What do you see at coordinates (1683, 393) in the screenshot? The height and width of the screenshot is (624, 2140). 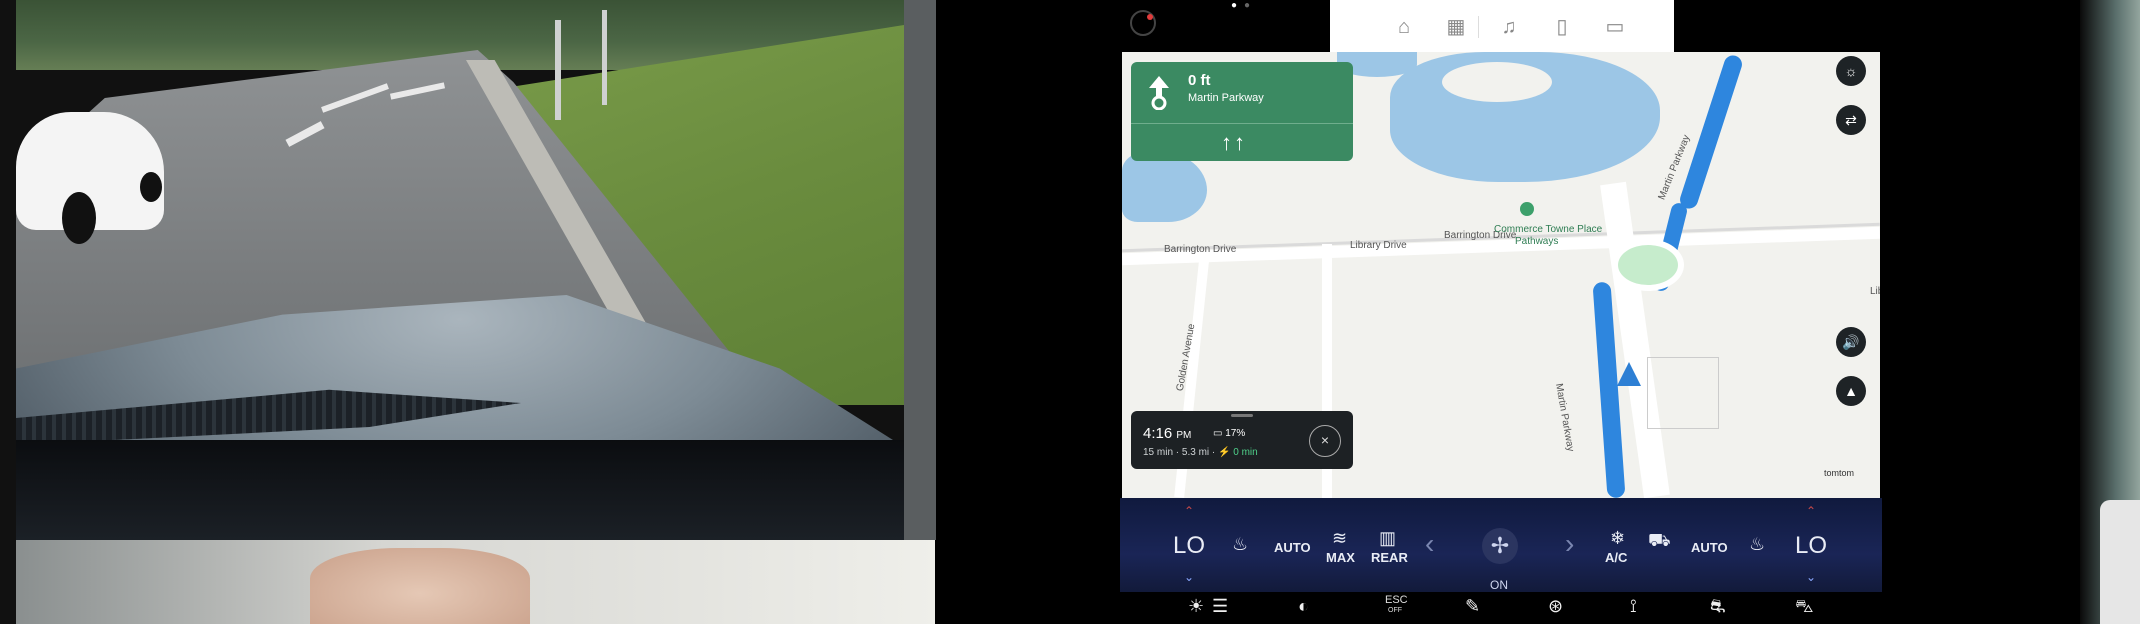 I see `building-outline` at bounding box center [1683, 393].